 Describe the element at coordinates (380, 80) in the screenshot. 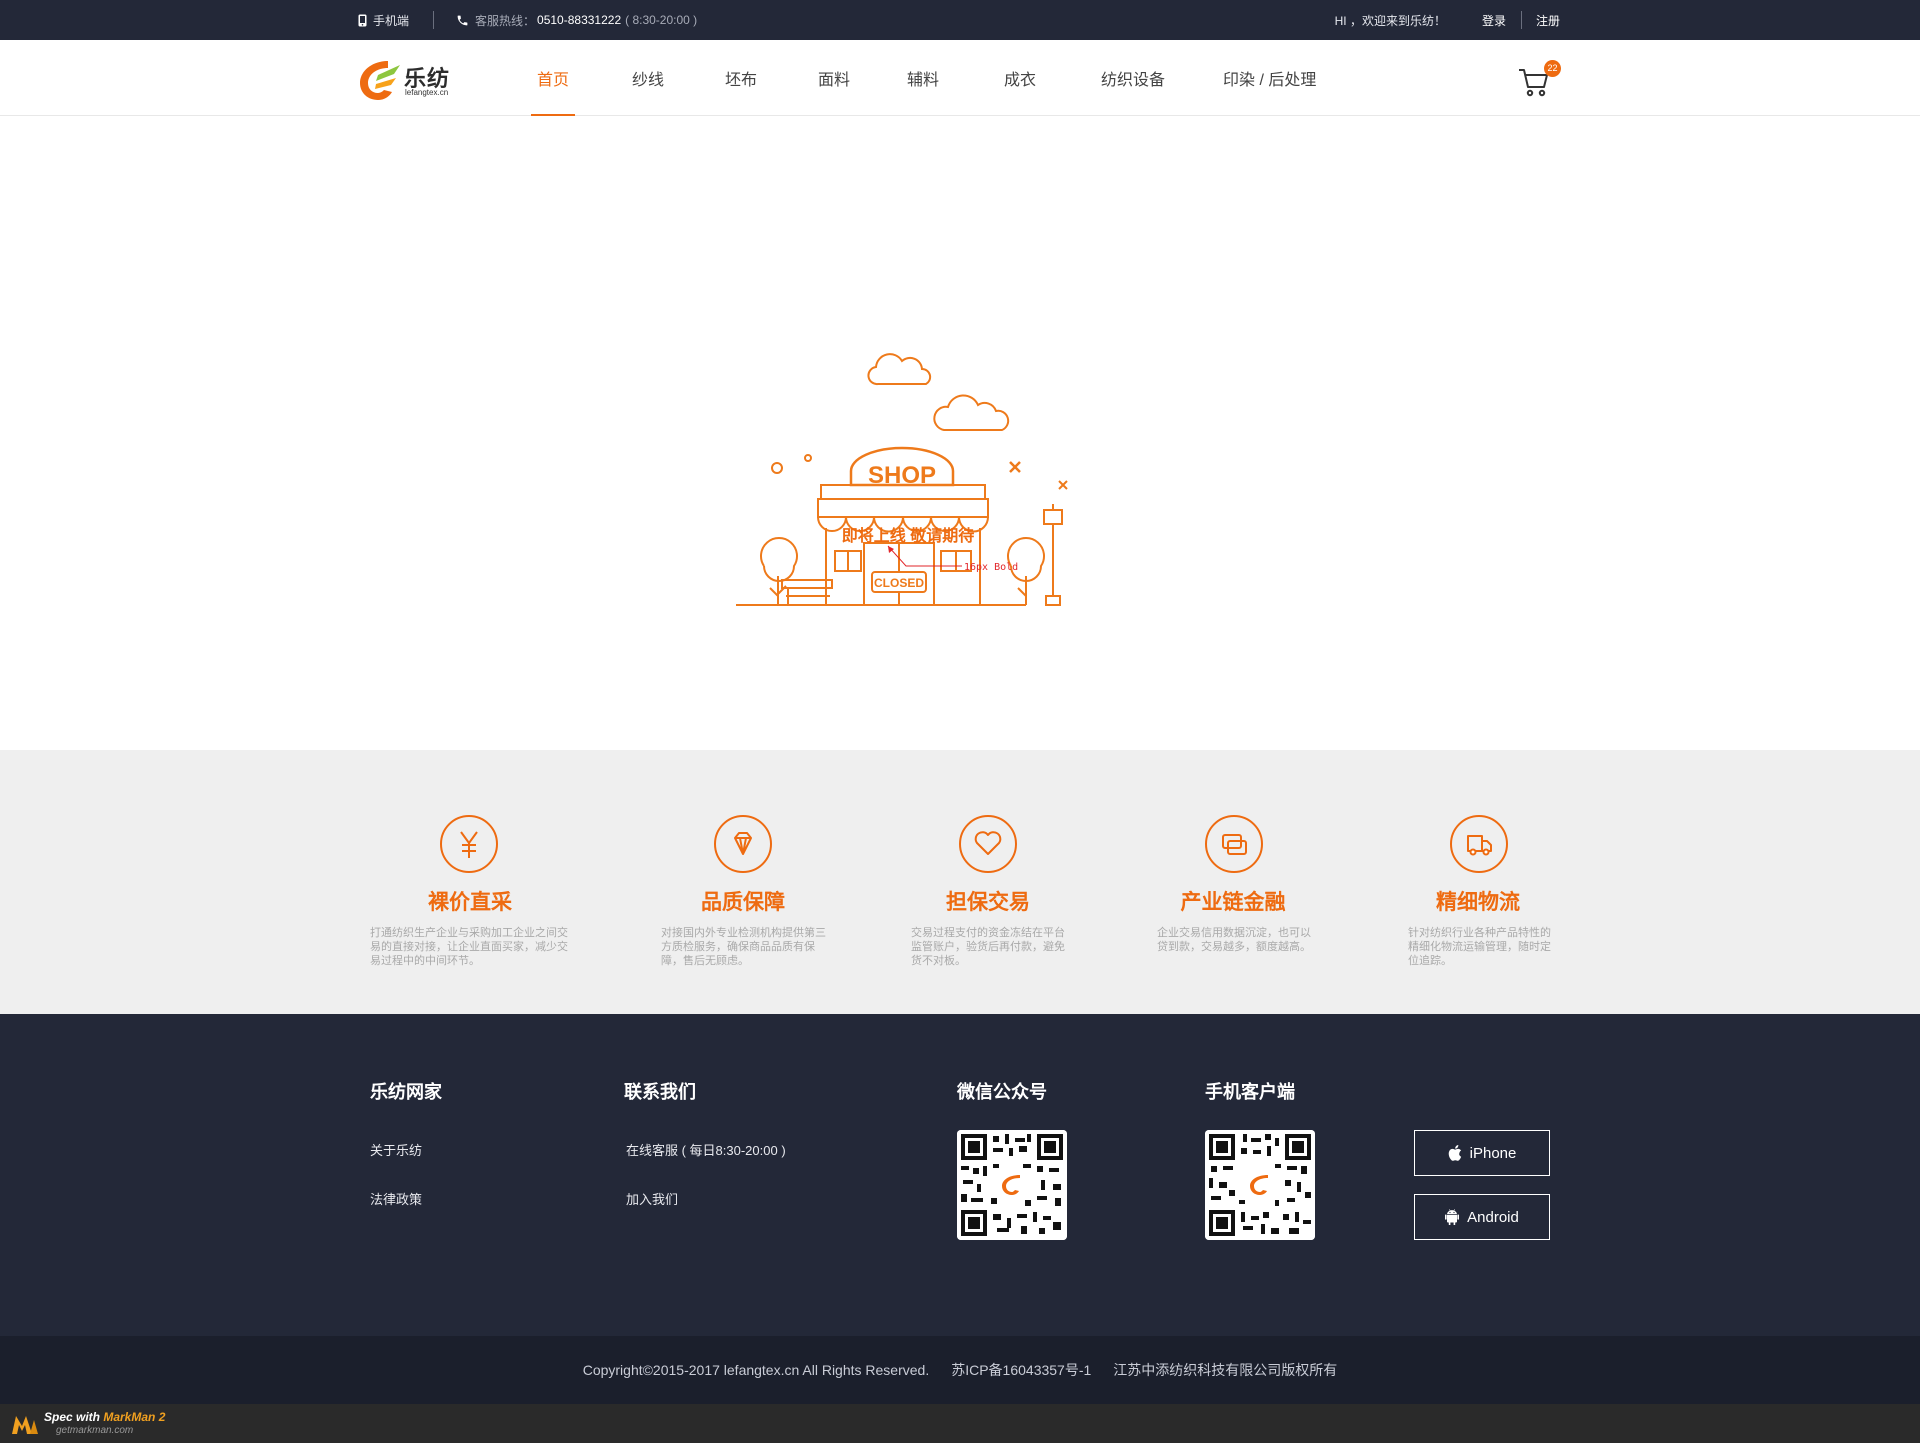

I see `logo-mark-icon` at that location.